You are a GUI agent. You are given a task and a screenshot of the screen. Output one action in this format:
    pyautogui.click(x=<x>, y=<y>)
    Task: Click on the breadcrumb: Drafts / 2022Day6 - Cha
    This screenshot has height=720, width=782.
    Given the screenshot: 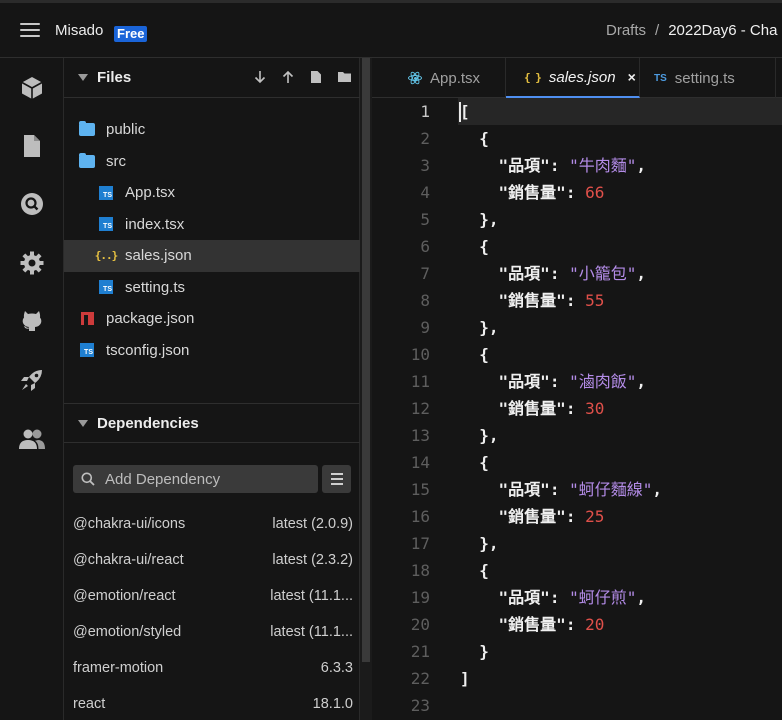 What is the action you would take?
    pyautogui.click(x=691, y=30)
    